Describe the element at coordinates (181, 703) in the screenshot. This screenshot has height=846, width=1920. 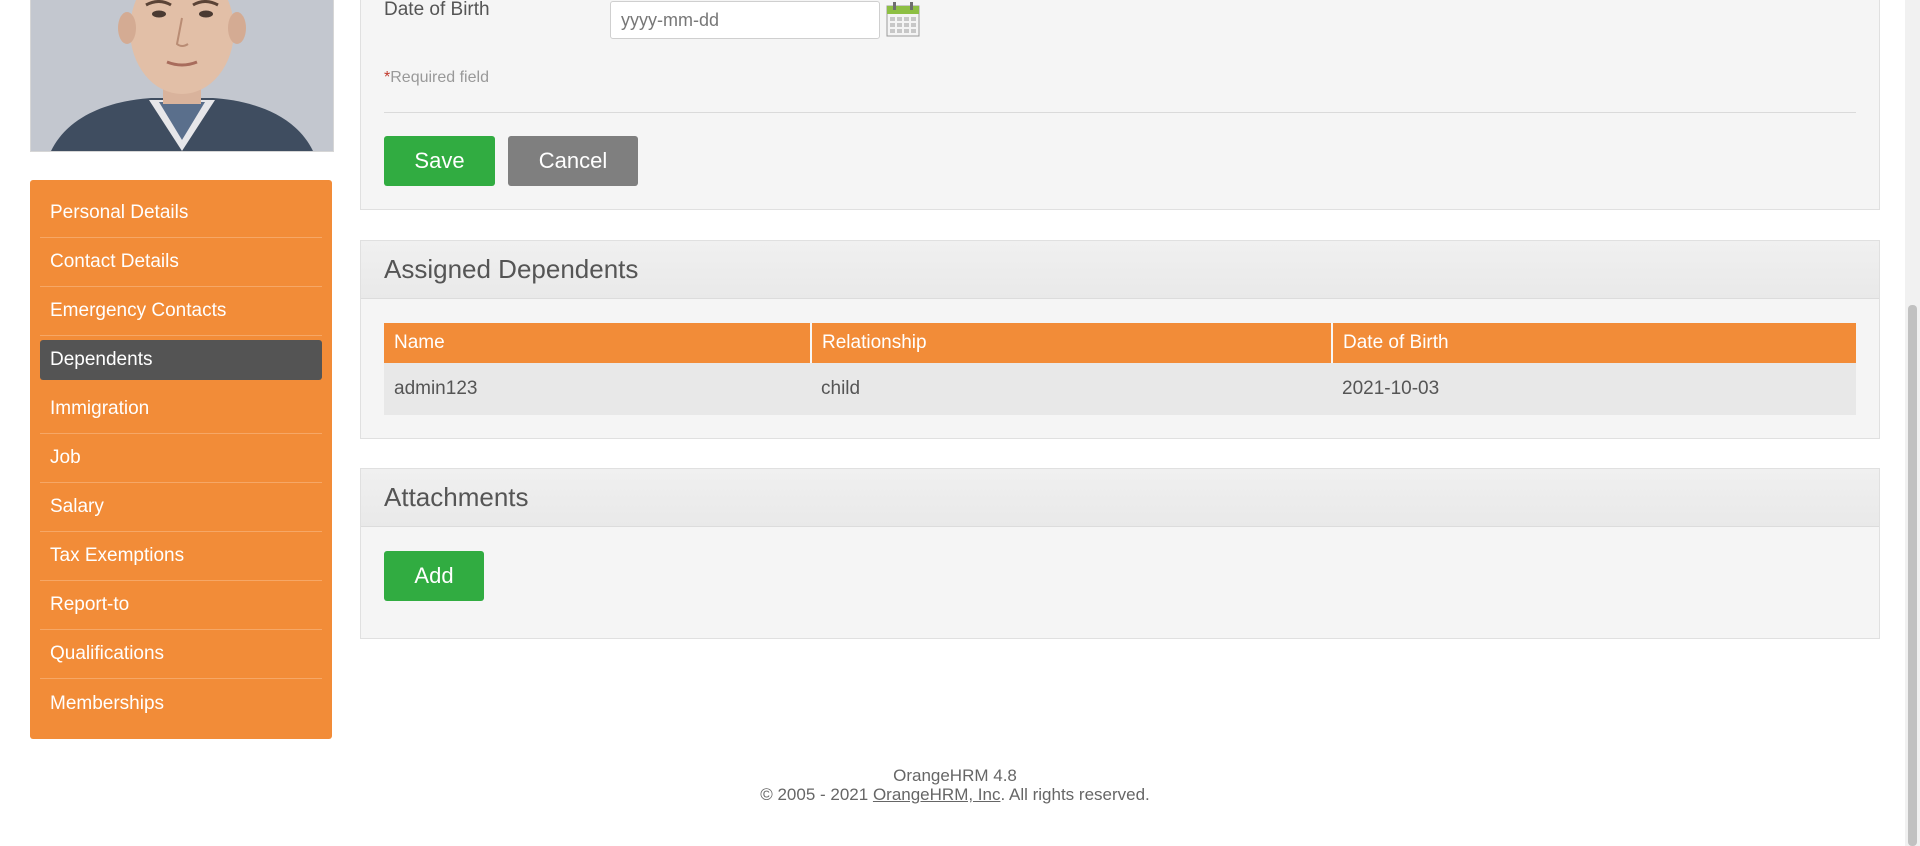
I see `sidebar-item-memberships: Memberships` at that location.